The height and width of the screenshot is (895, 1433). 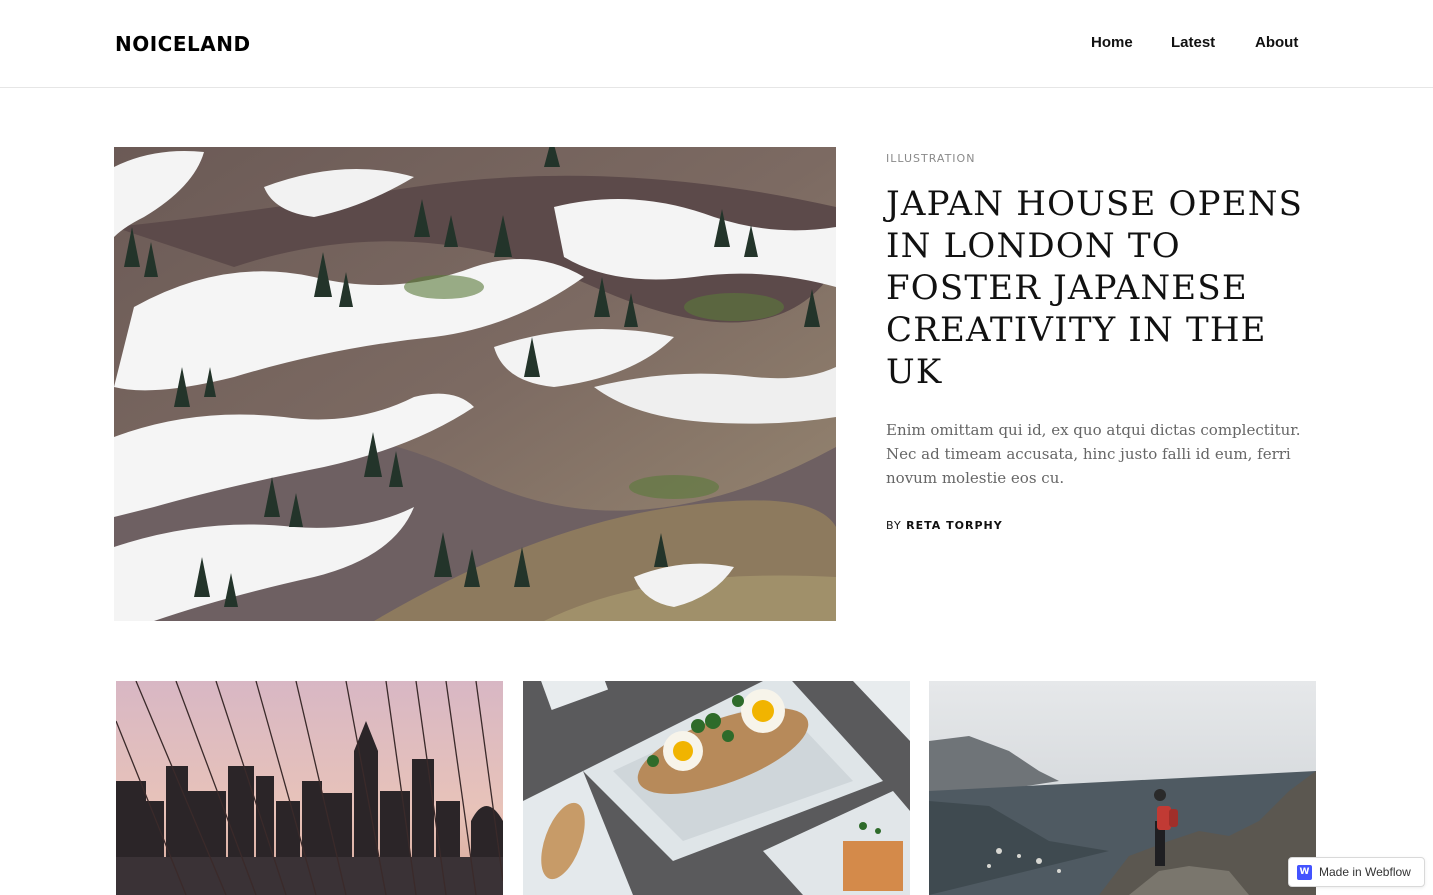 What do you see at coordinates (954, 525) in the screenshot?
I see `byline-author: RETA TORPHY` at bounding box center [954, 525].